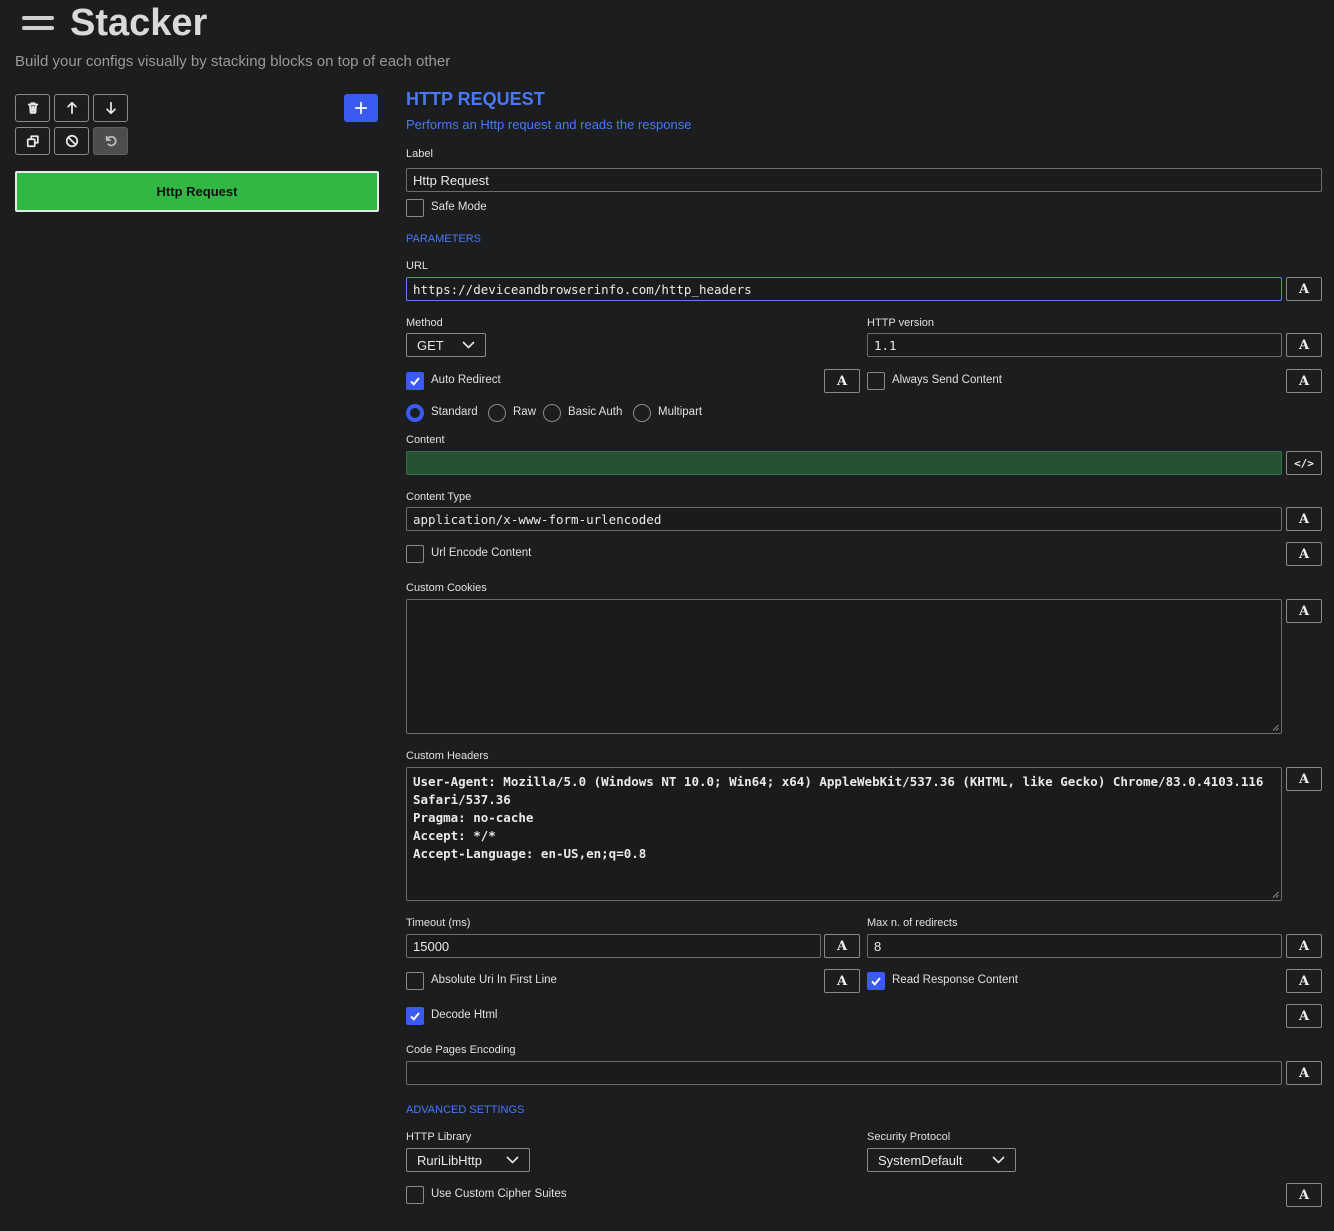 This screenshot has height=1231, width=1334. What do you see at coordinates (864, 180) in the screenshot?
I see `label-input: Http Request` at bounding box center [864, 180].